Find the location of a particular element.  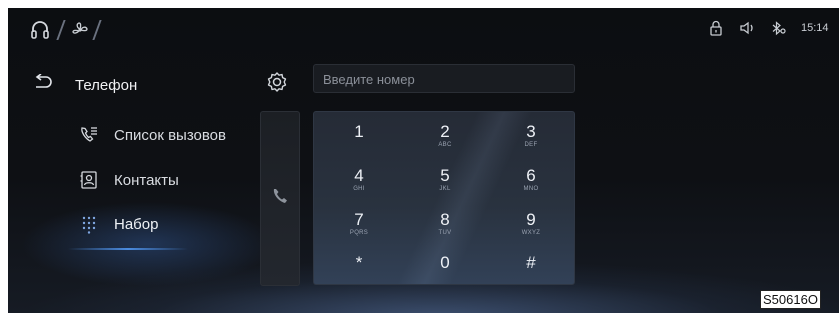

key-digit: # is located at coordinates (531, 262).